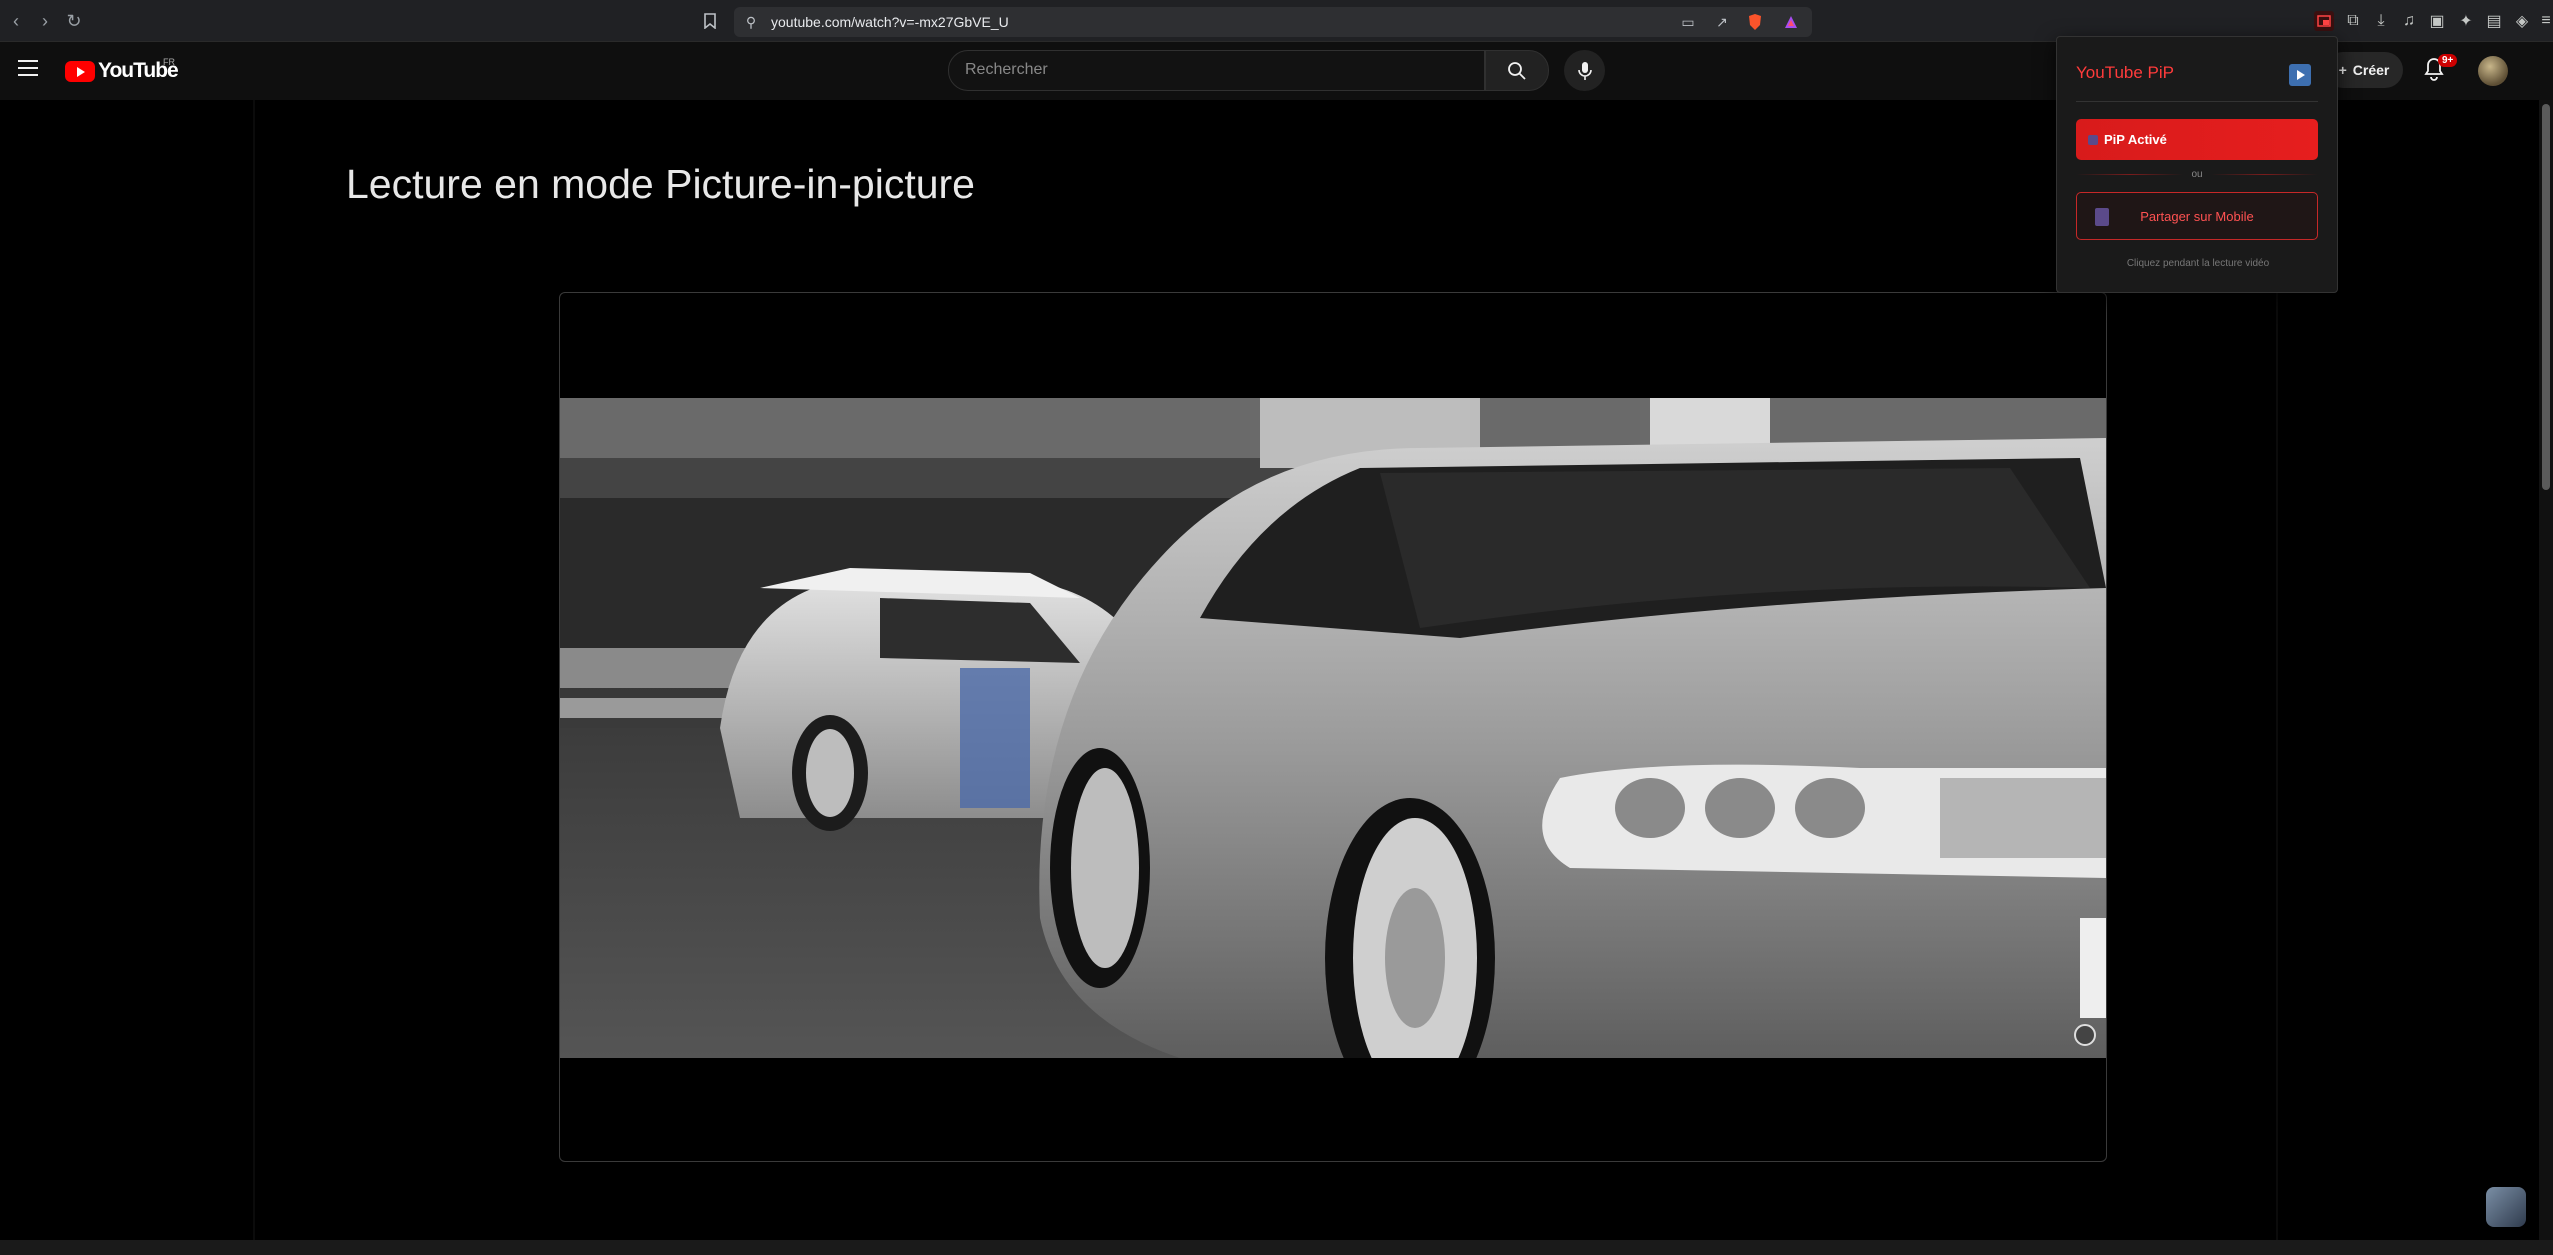 The height and width of the screenshot is (1255, 2553). I want to click on brave-shield-icon, so click(1755, 22).